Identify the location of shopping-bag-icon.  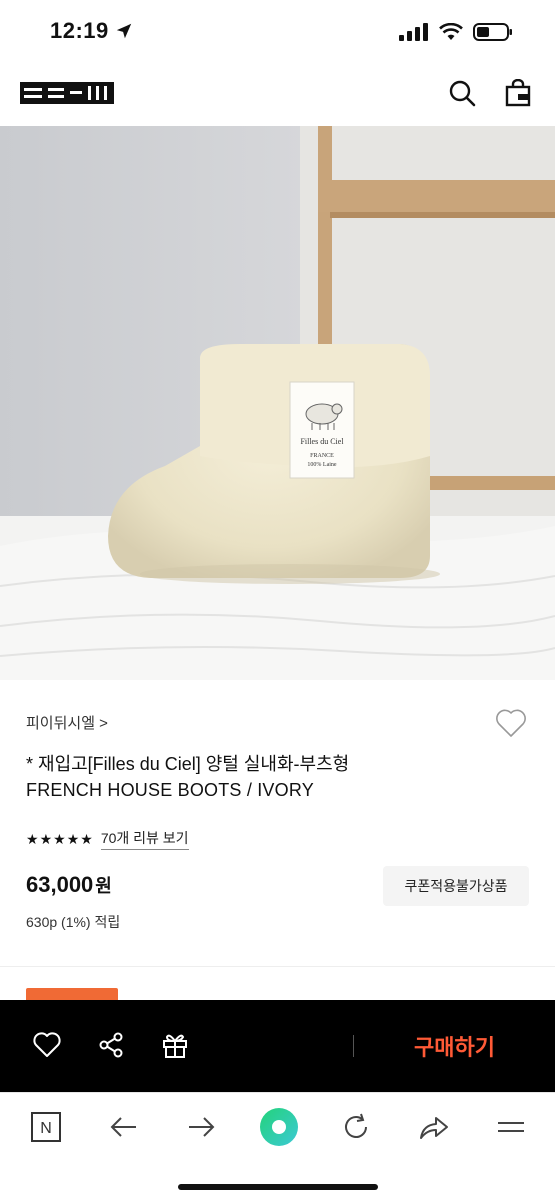
(518, 93).